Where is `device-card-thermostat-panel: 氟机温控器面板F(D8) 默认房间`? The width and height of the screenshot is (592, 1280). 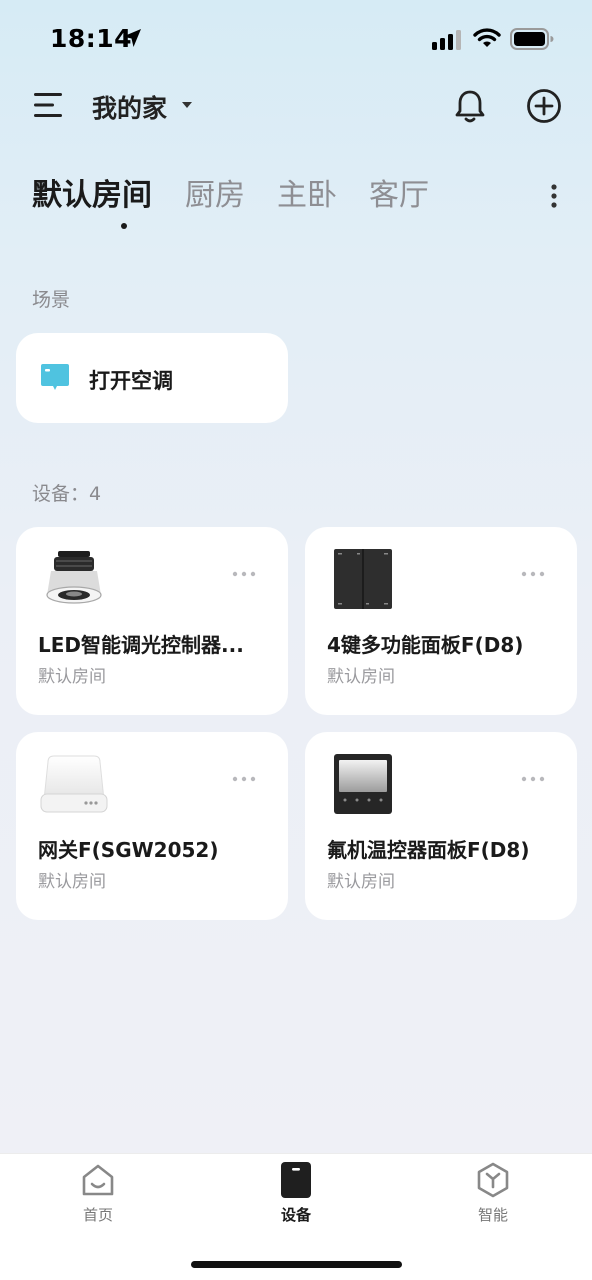 device-card-thermostat-panel: 氟机温控器面板F(D8) 默认房间 is located at coordinates (441, 826).